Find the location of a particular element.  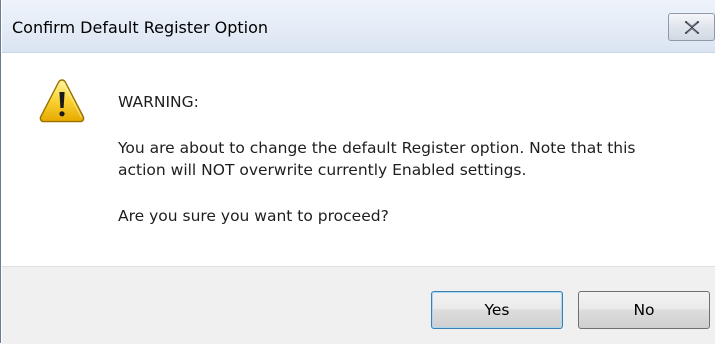

no-button: No is located at coordinates (644, 310).